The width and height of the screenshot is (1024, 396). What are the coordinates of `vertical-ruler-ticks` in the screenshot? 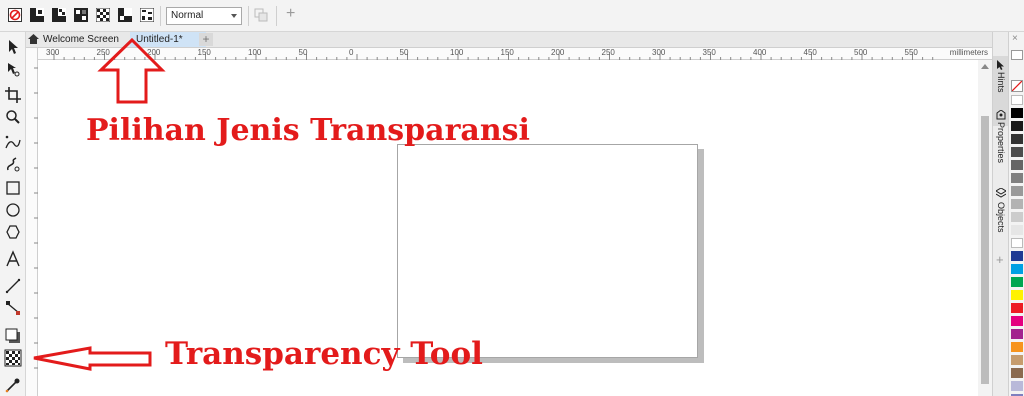 It's located at (36, 218).